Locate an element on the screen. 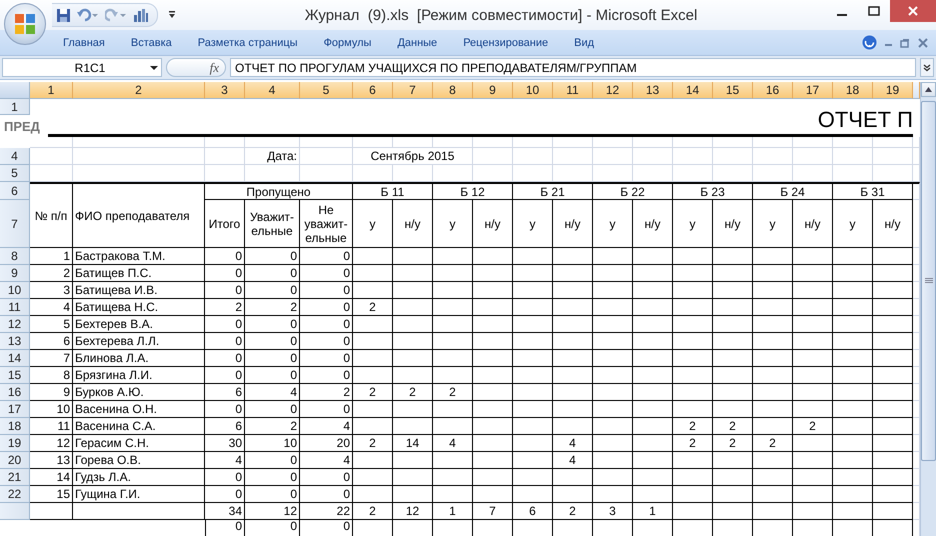  minimize-icon is located at coordinates (888, 45).